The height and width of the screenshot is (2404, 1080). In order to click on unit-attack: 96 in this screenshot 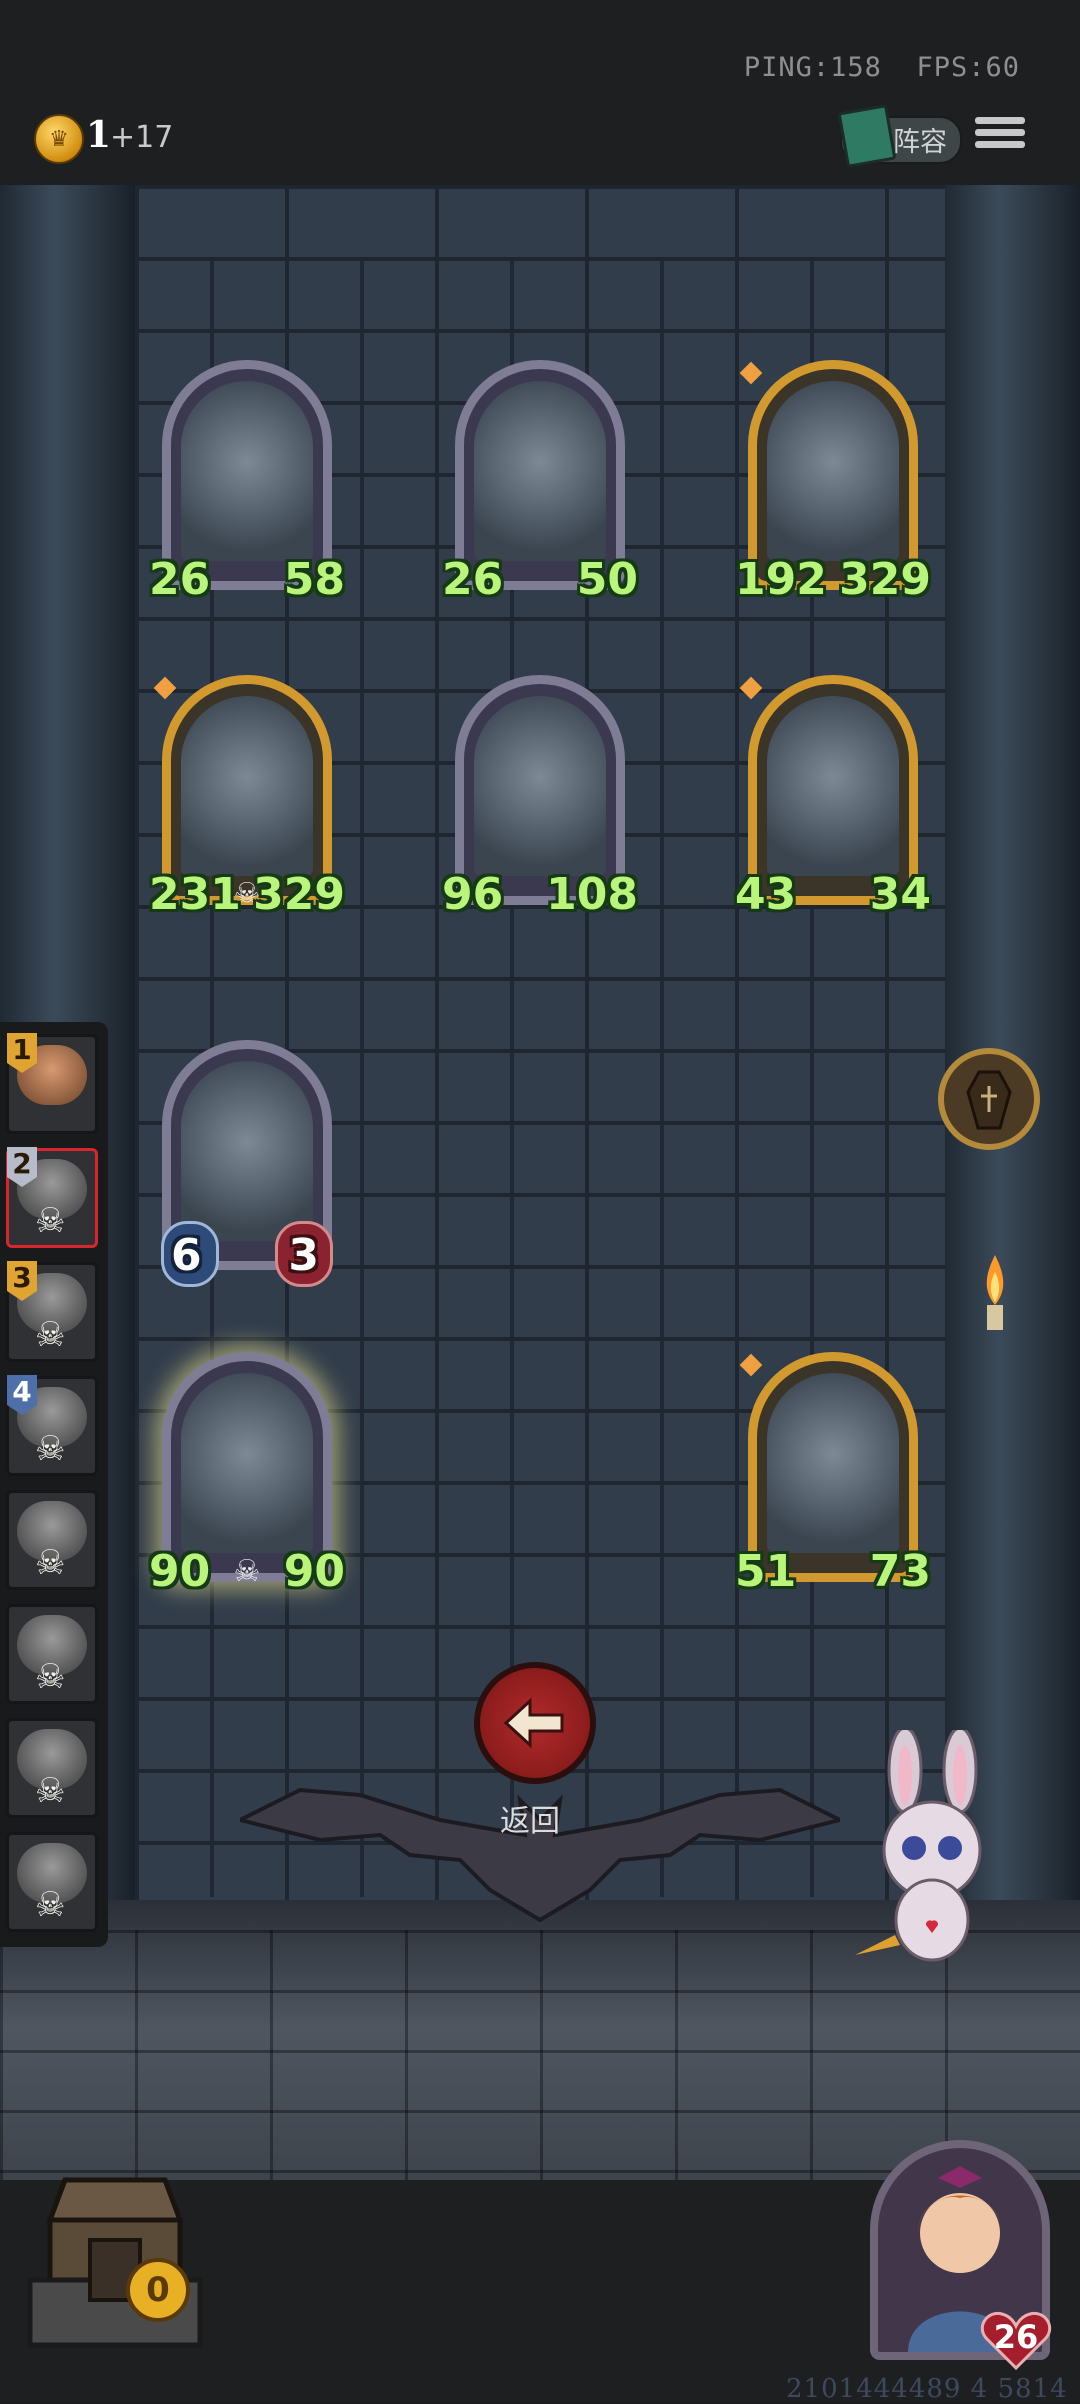, I will do `click(473, 894)`.